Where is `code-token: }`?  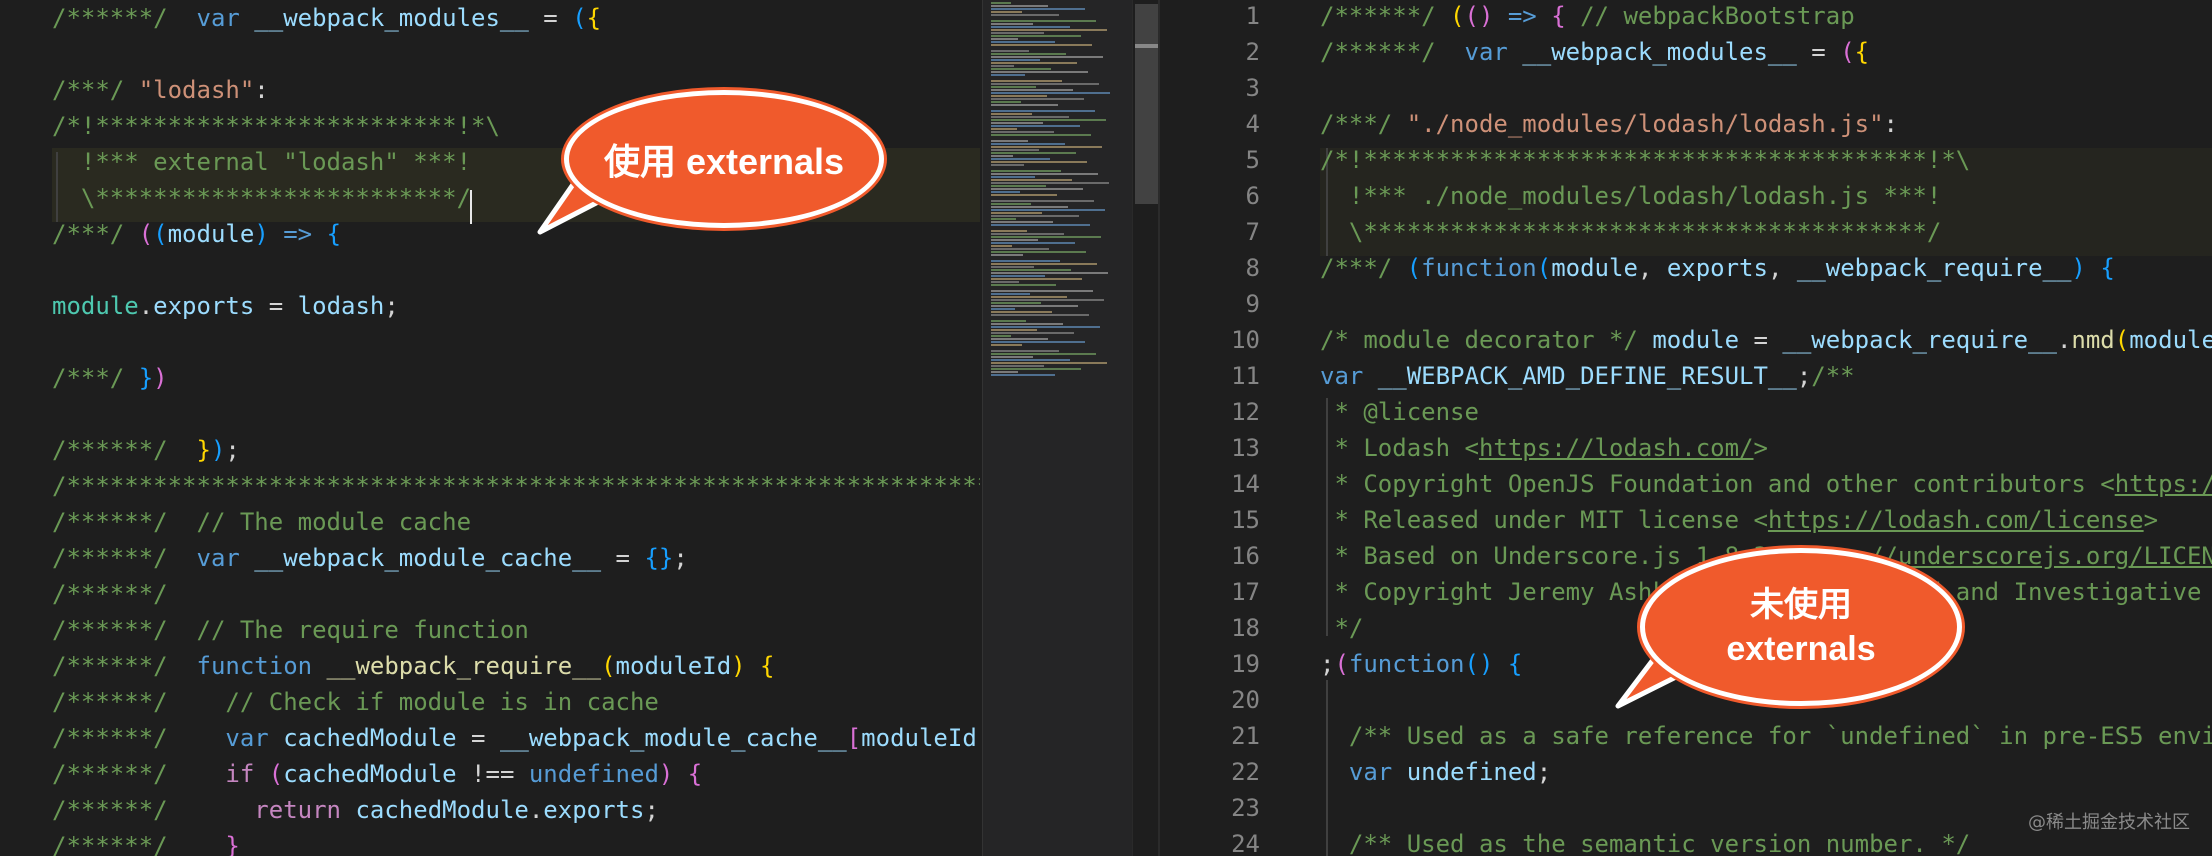
code-token: } is located at coordinates (203, 450).